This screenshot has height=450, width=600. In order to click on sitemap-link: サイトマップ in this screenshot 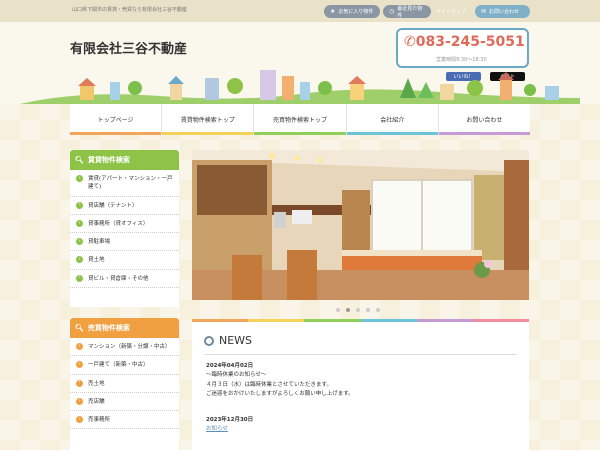, I will do `click(451, 11)`.